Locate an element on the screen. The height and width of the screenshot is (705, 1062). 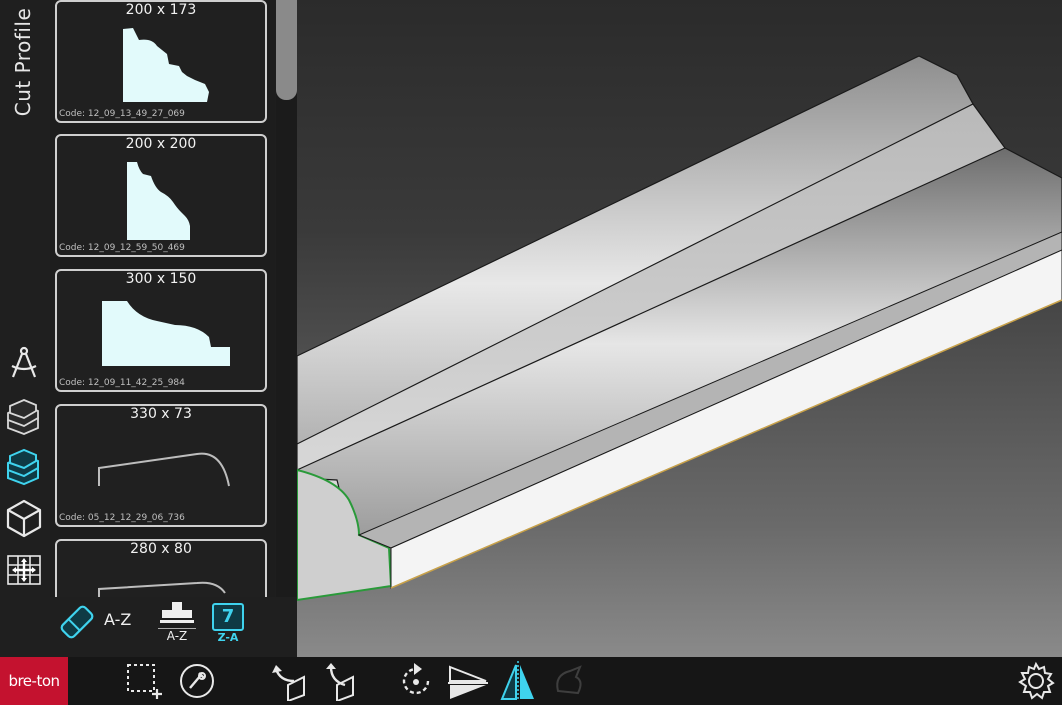
eraser-icon is located at coordinates (77, 622).